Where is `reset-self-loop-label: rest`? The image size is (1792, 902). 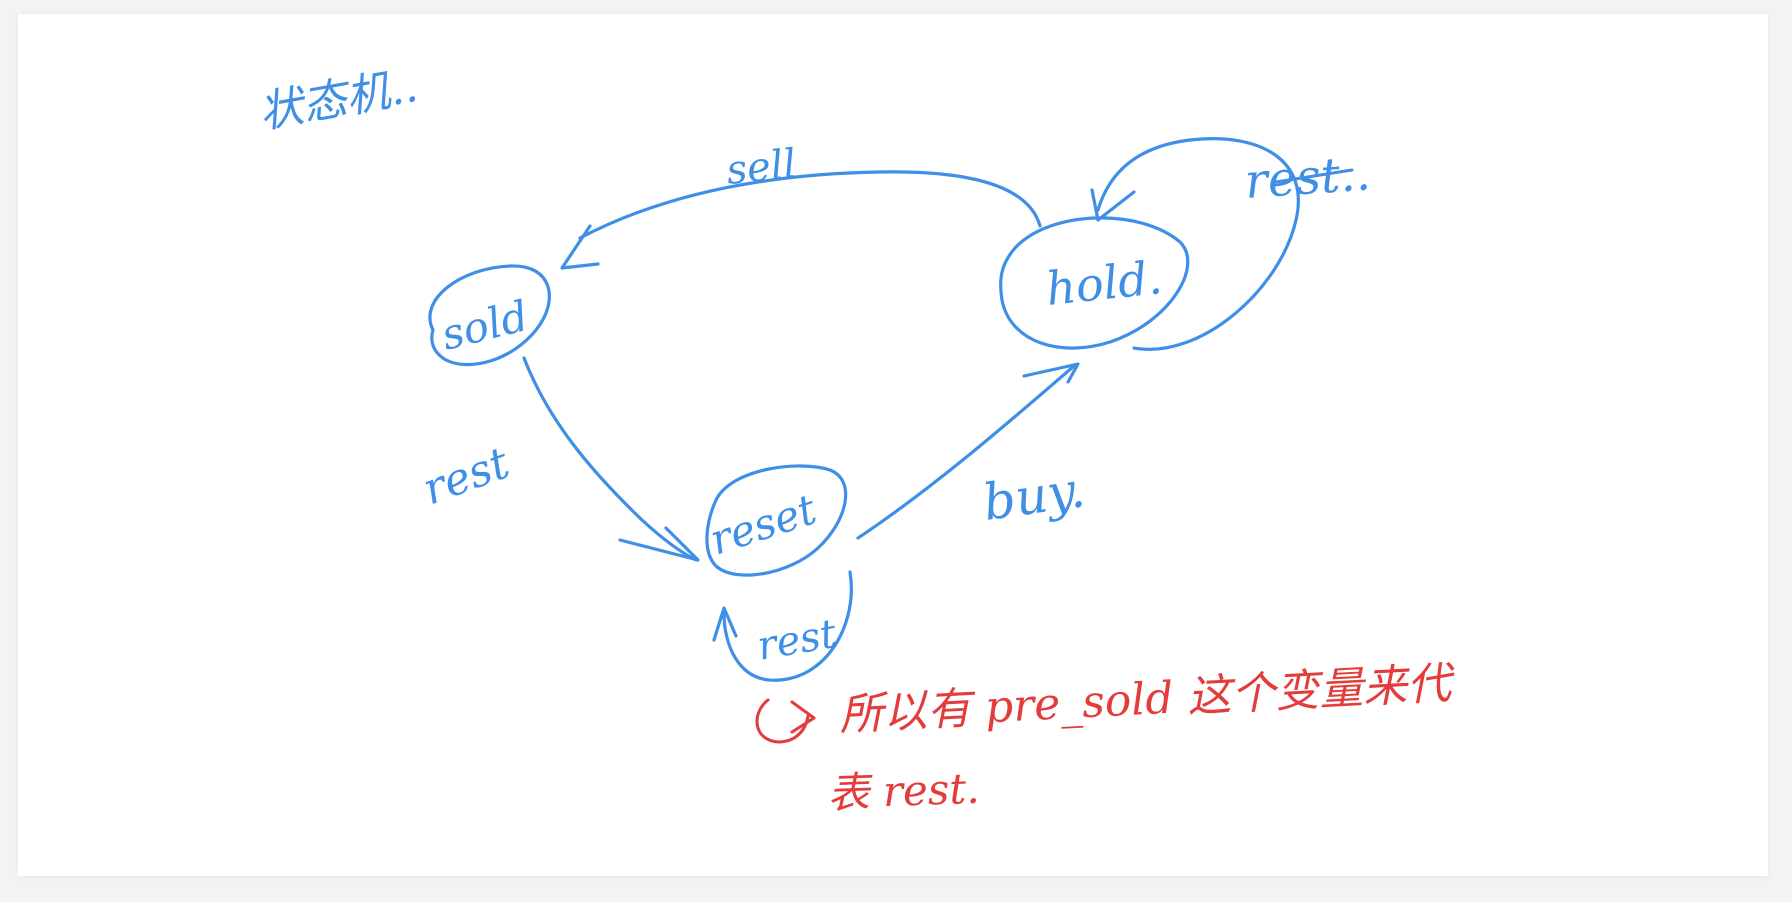
reset-self-loop-label: rest is located at coordinates (797, 640).